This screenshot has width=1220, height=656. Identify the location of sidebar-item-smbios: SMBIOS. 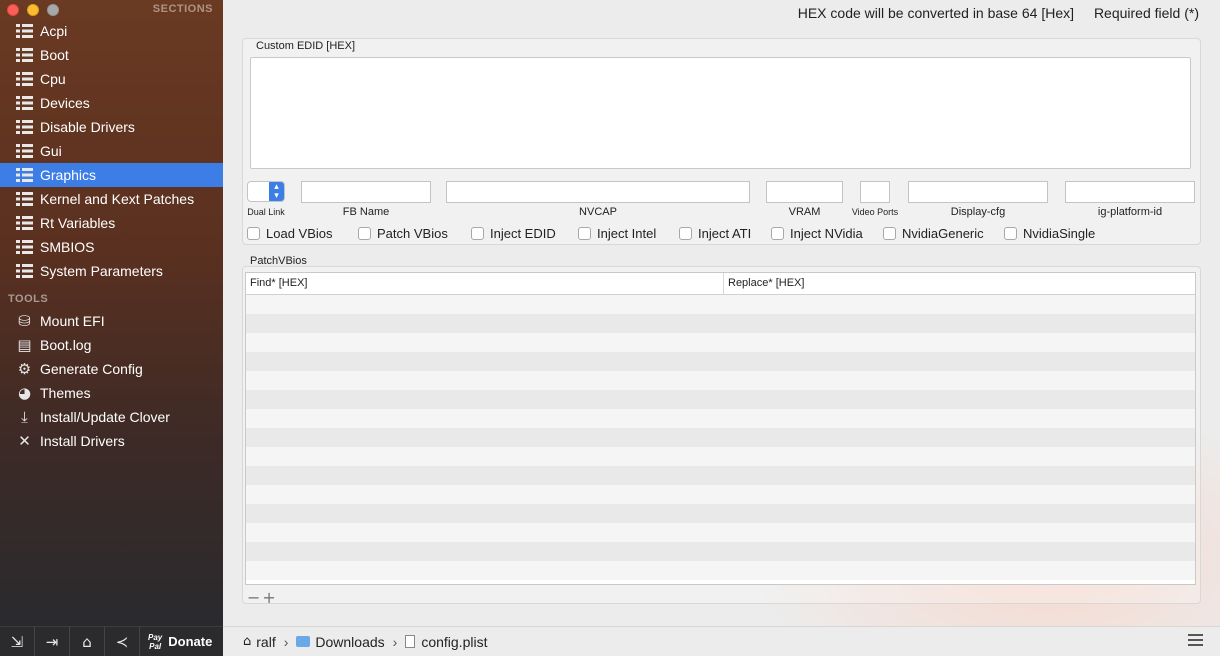
(111, 247).